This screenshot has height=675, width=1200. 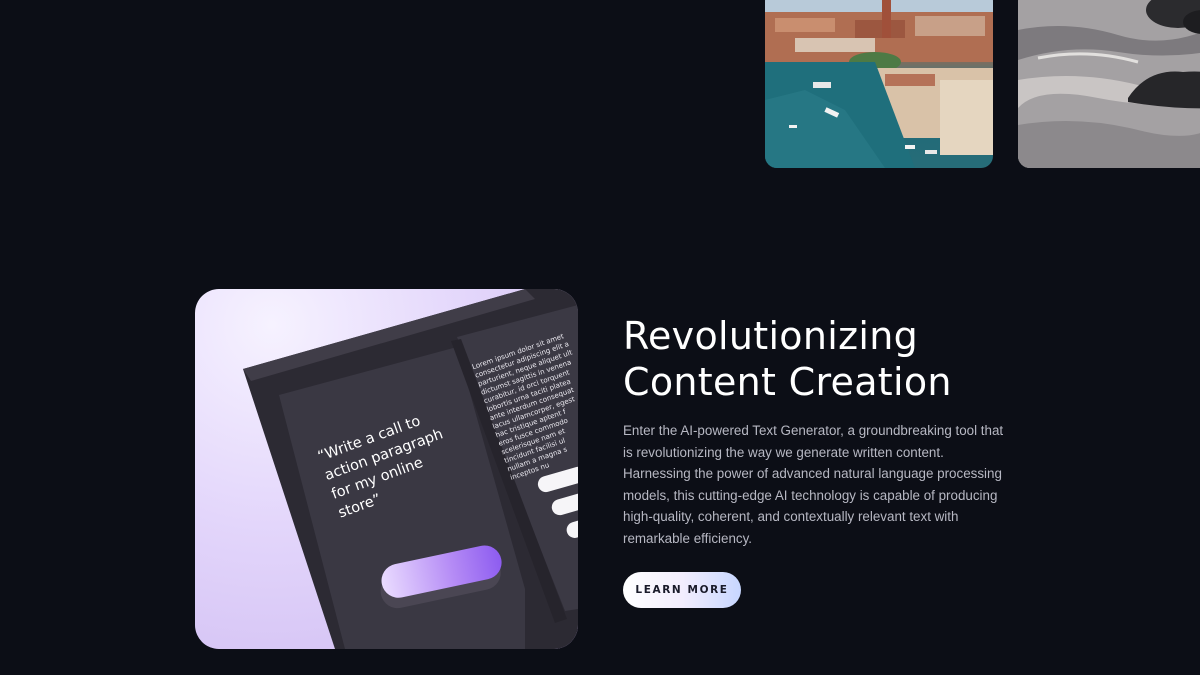 I want to click on learn-more-button: LEARN MORE, so click(x=682, y=590).